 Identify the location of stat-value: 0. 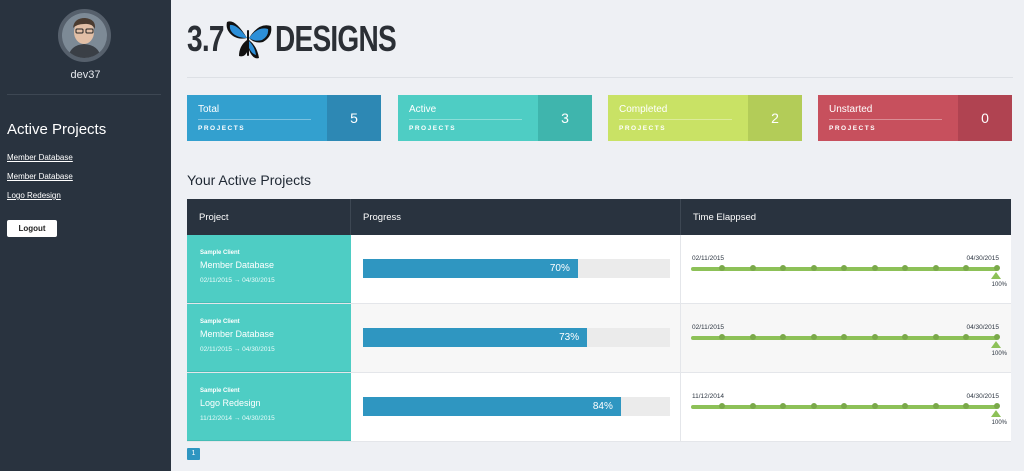
(985, 118).